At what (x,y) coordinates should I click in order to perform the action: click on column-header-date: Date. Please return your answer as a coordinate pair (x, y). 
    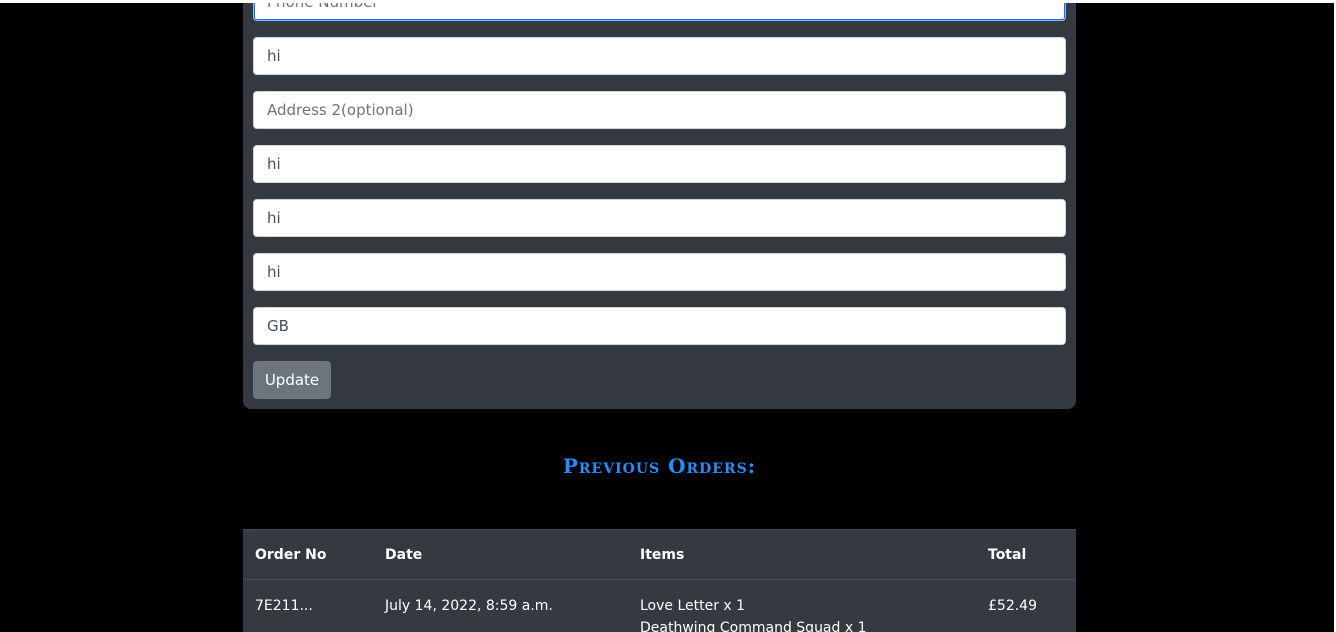
    Looking at the image, I should click on (500, 554).